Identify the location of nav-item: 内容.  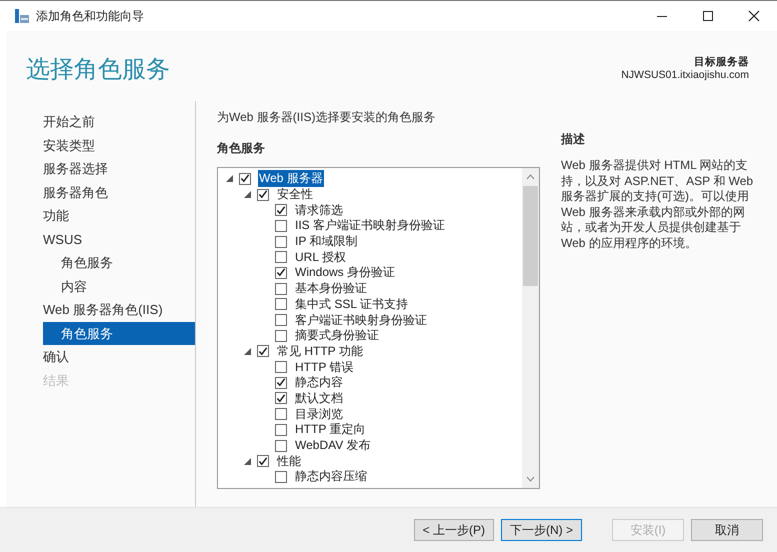
(119, 286).